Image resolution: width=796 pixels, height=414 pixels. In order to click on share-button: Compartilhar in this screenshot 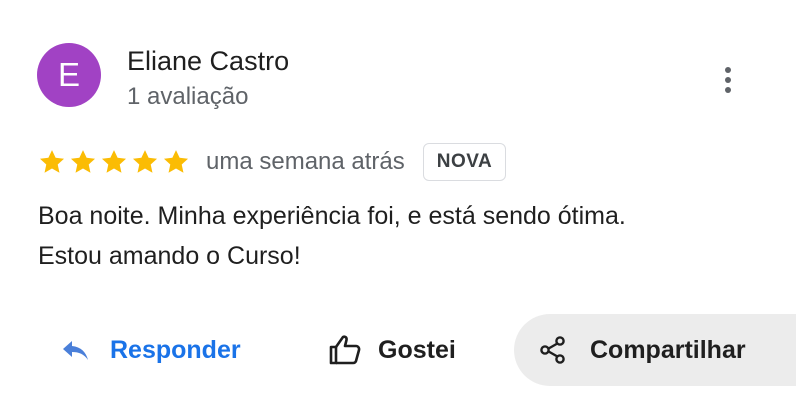, I will do `click(655, 350)`.